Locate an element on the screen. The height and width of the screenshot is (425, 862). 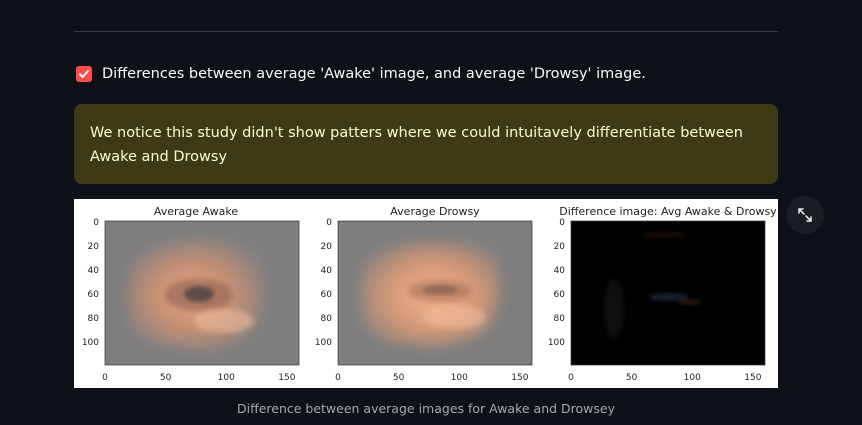
divider is located at coordinates (426, 31).